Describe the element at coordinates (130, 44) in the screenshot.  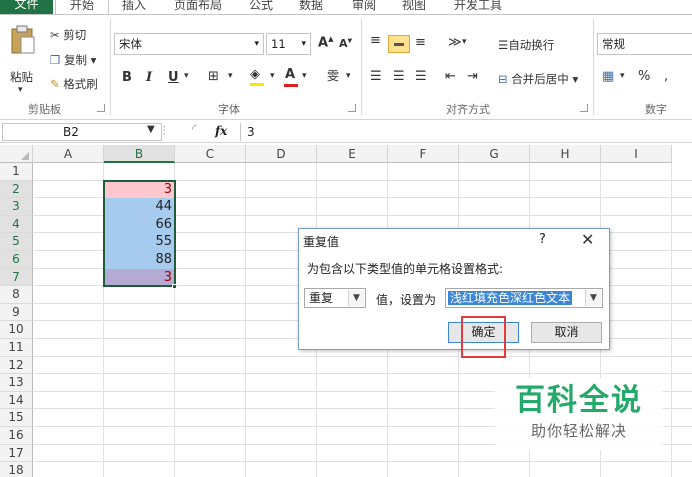
I see `font-name-value: 宋体` at that location.